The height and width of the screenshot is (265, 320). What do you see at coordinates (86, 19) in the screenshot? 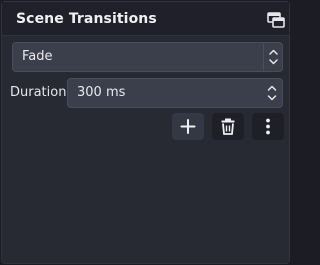
I see `dock-title: Scene Transitions` at bounding box center [86, 19].